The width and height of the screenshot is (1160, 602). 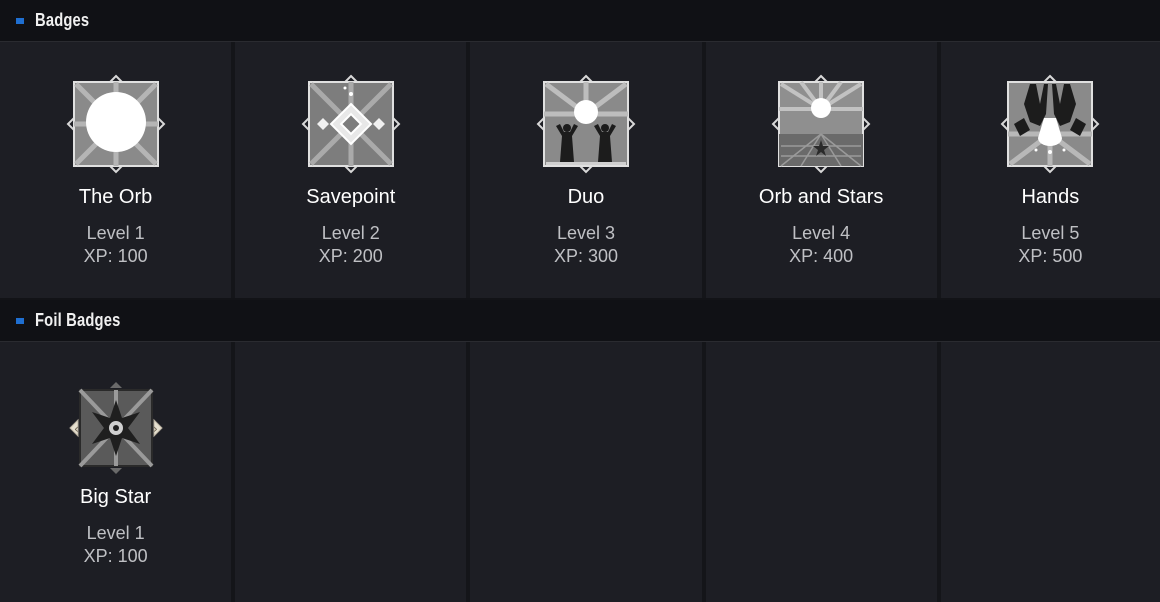 I want to click on badge-level: Level 3, so click(x=585, y=233).